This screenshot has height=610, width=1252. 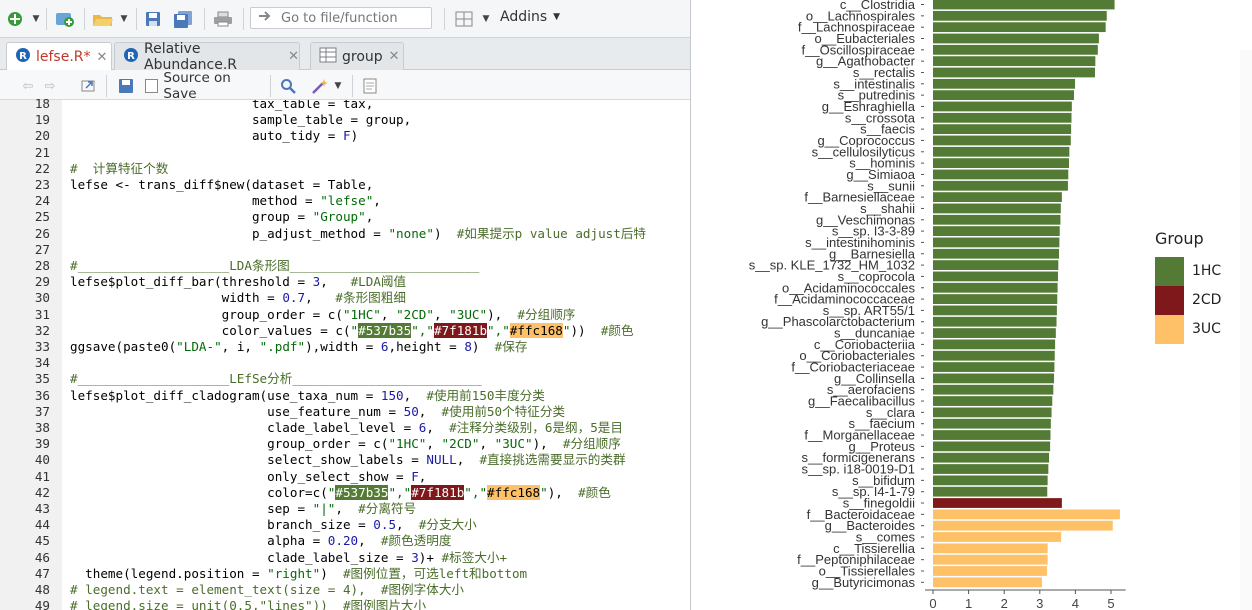 I want to click on code-token: #7f181b, so click(x=438, y=492).